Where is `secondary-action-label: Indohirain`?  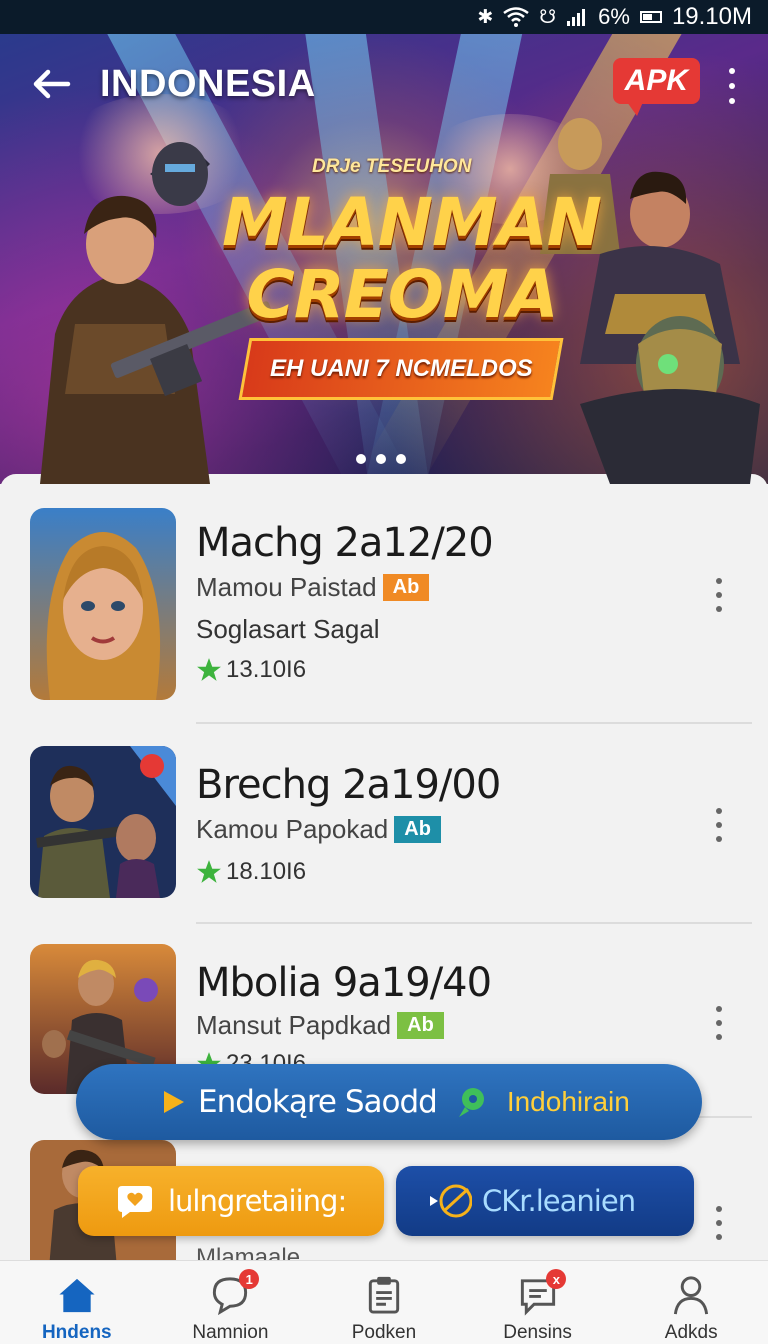 secondary-action-label: Indohirain is located at coordinates (568, 1101).